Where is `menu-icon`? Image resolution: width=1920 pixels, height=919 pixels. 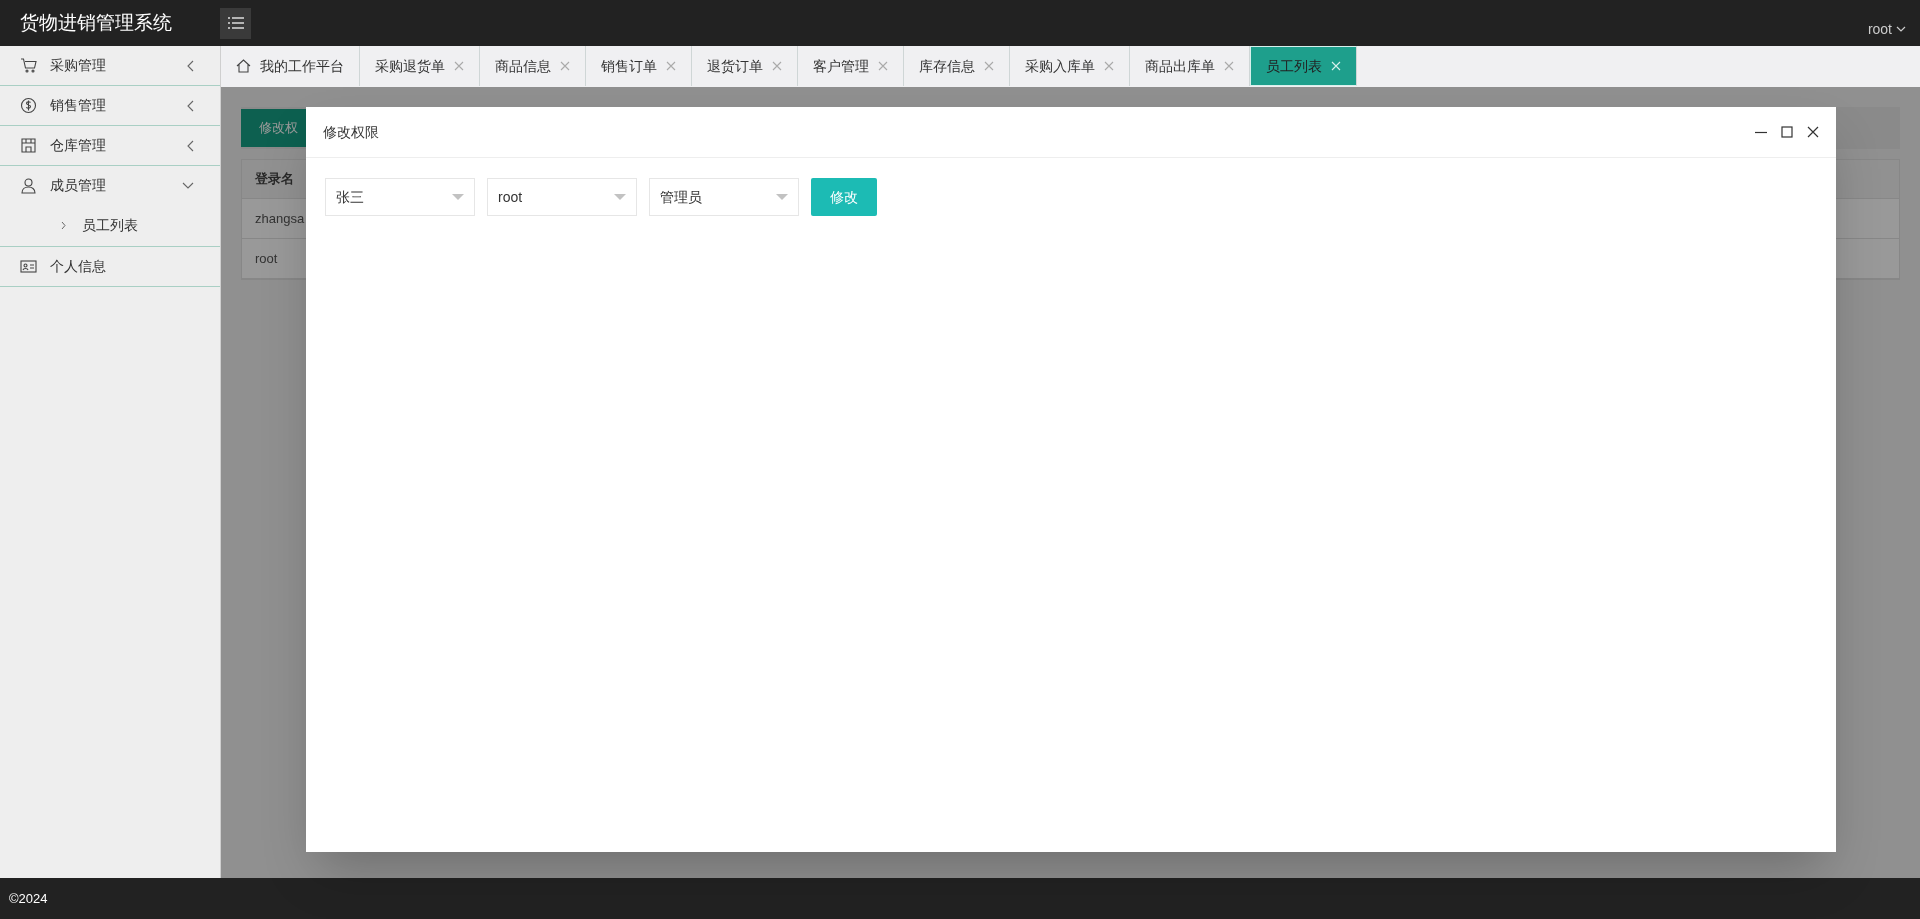 menu-icon is located at coordinates (235, 23).